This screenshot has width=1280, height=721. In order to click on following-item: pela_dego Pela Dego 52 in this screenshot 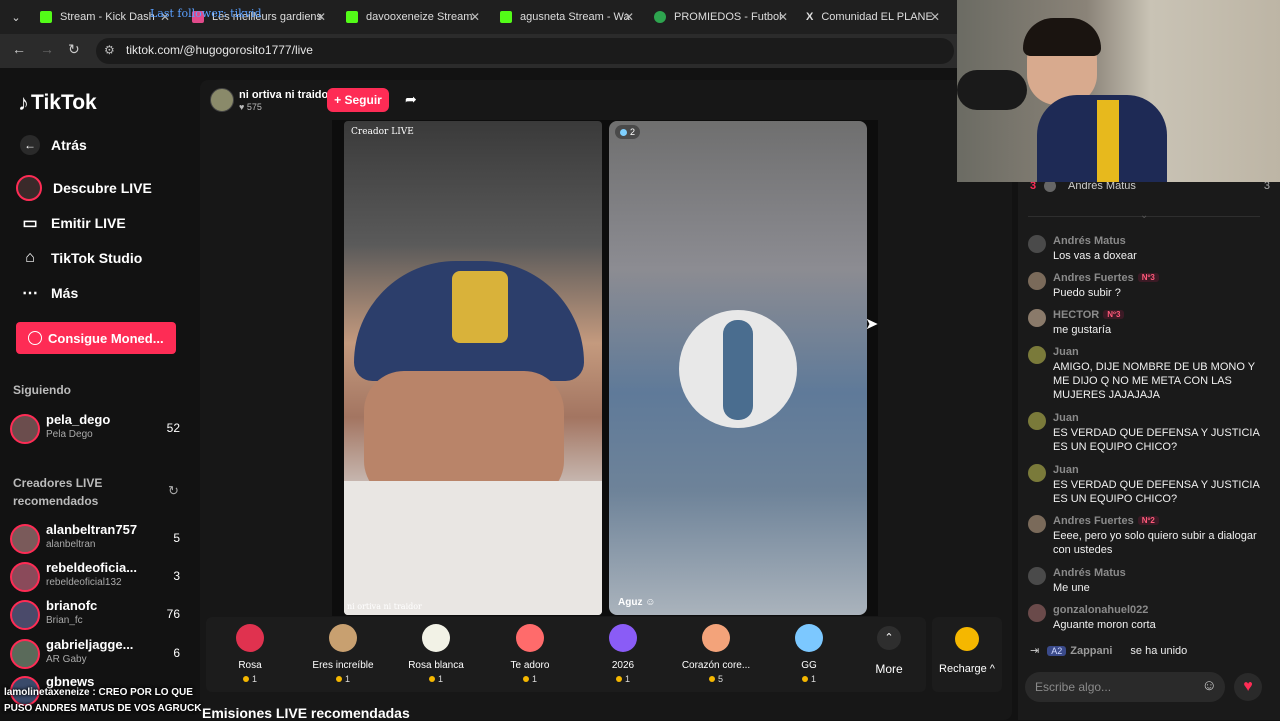, I will do `click(100, 428)`.